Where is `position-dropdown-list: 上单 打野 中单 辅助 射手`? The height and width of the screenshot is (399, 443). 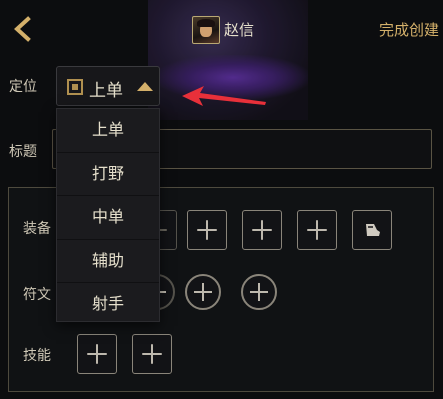
position-dropdown-list: 上单 打野 中单 辅助 射手 is located at coordinates (108, 215).